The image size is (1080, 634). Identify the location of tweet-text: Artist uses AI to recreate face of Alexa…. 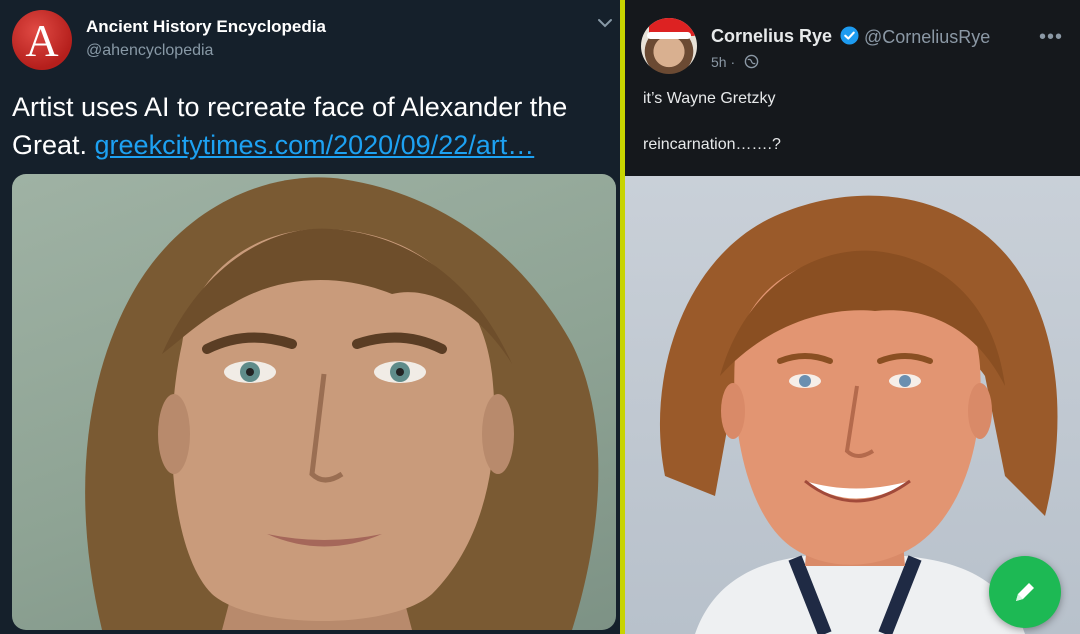
(310, 126).